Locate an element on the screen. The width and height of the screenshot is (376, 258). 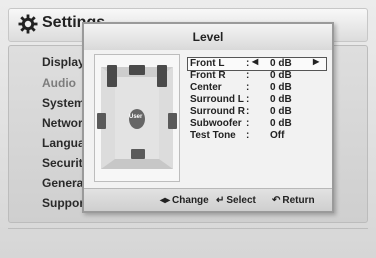
speaker-diagram: User is located at coordinates (137, 118).